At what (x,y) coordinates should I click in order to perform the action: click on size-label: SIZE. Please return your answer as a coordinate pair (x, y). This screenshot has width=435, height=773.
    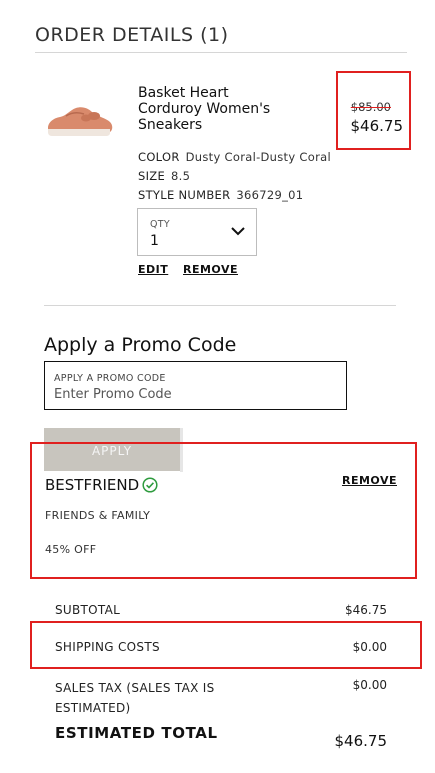
    Looking at the image, I should click on (152, 176).